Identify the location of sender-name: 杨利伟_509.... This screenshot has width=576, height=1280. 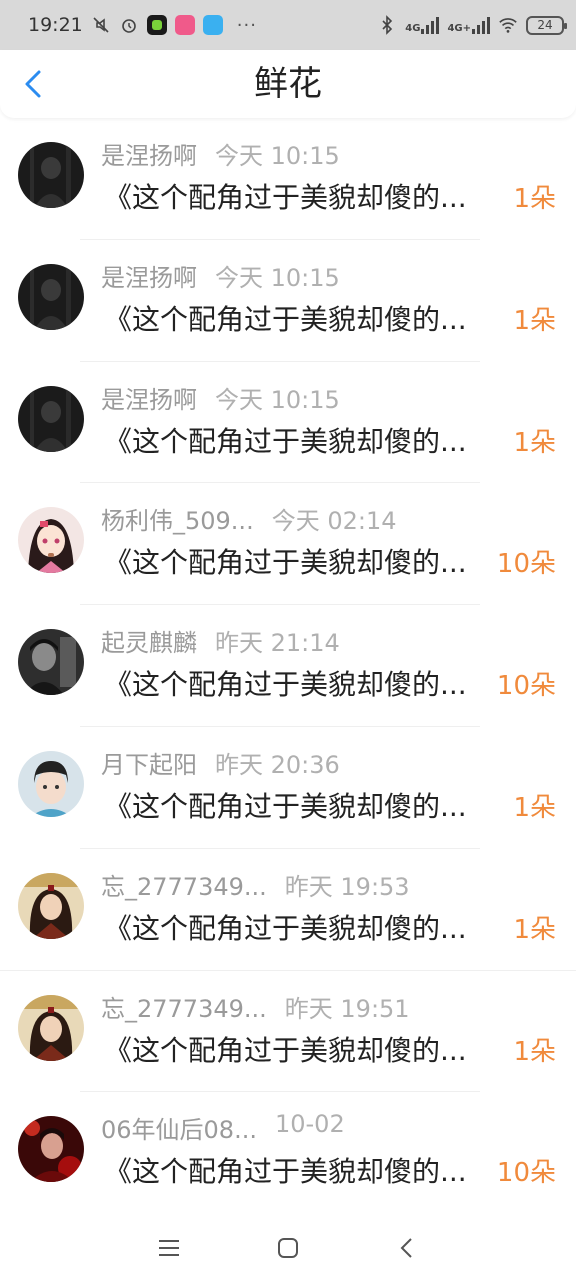
(177, 521).